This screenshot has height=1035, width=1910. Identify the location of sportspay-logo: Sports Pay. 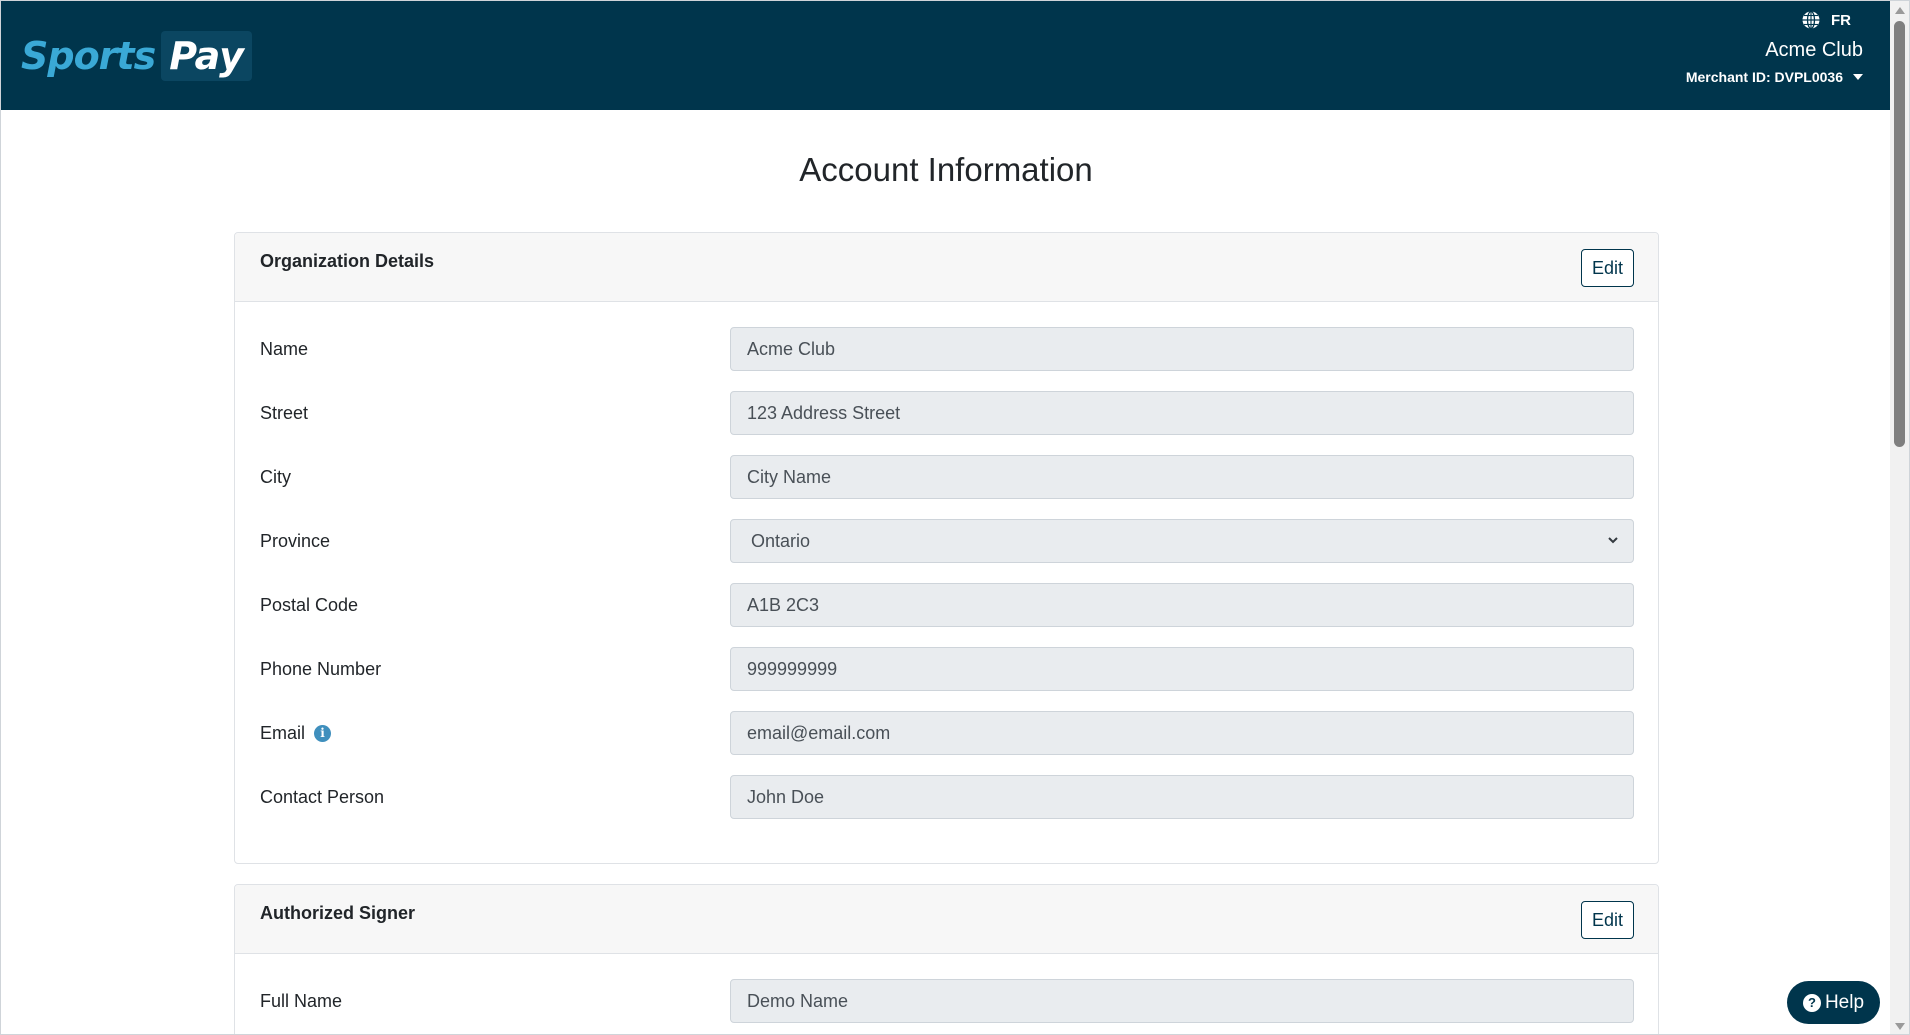
(136, 56).